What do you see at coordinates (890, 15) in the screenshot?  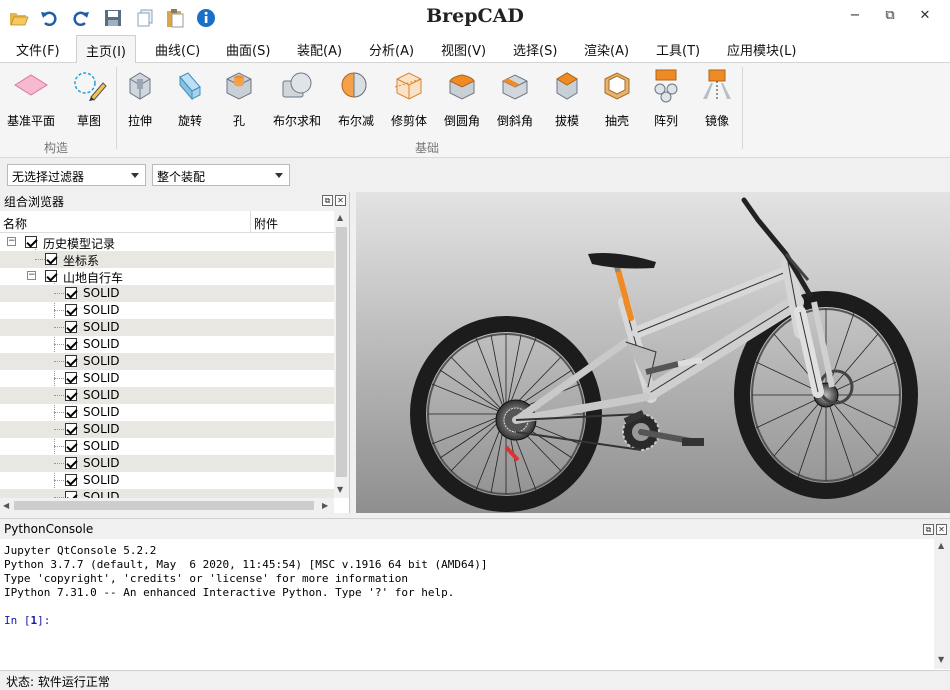 I see `restore-button: ⧉` at bounding box center [890, 15].